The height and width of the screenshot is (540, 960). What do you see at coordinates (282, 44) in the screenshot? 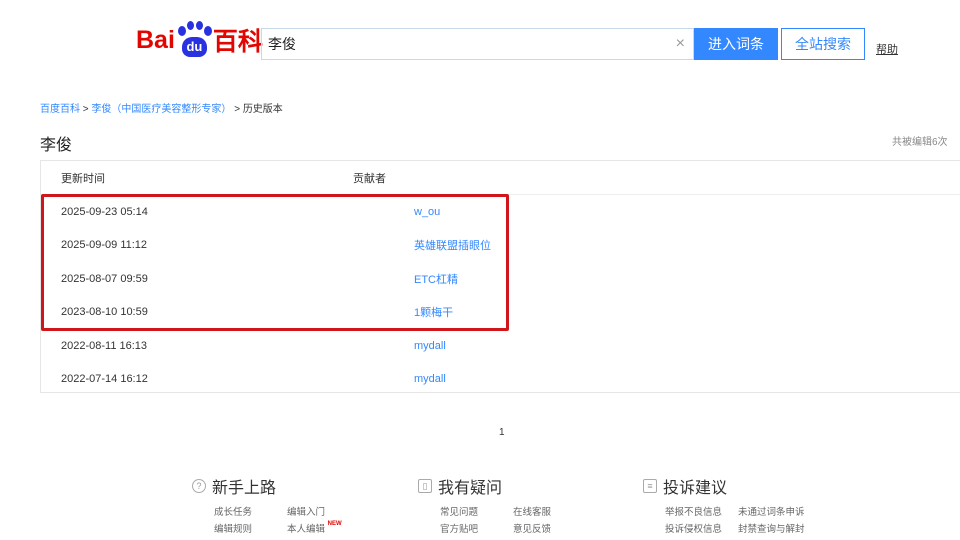
I see `search-value: 李俊` at bounding box center [282, 44].